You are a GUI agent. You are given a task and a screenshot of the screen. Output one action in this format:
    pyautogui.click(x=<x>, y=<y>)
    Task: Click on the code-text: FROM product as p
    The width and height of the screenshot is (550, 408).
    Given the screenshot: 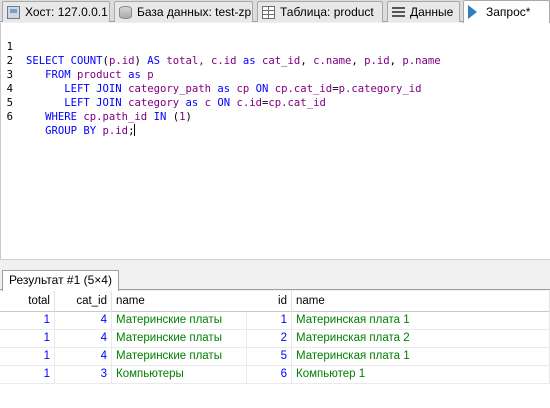 What is the action you would take?
    pyautogui.click(x=90, y=75)
    